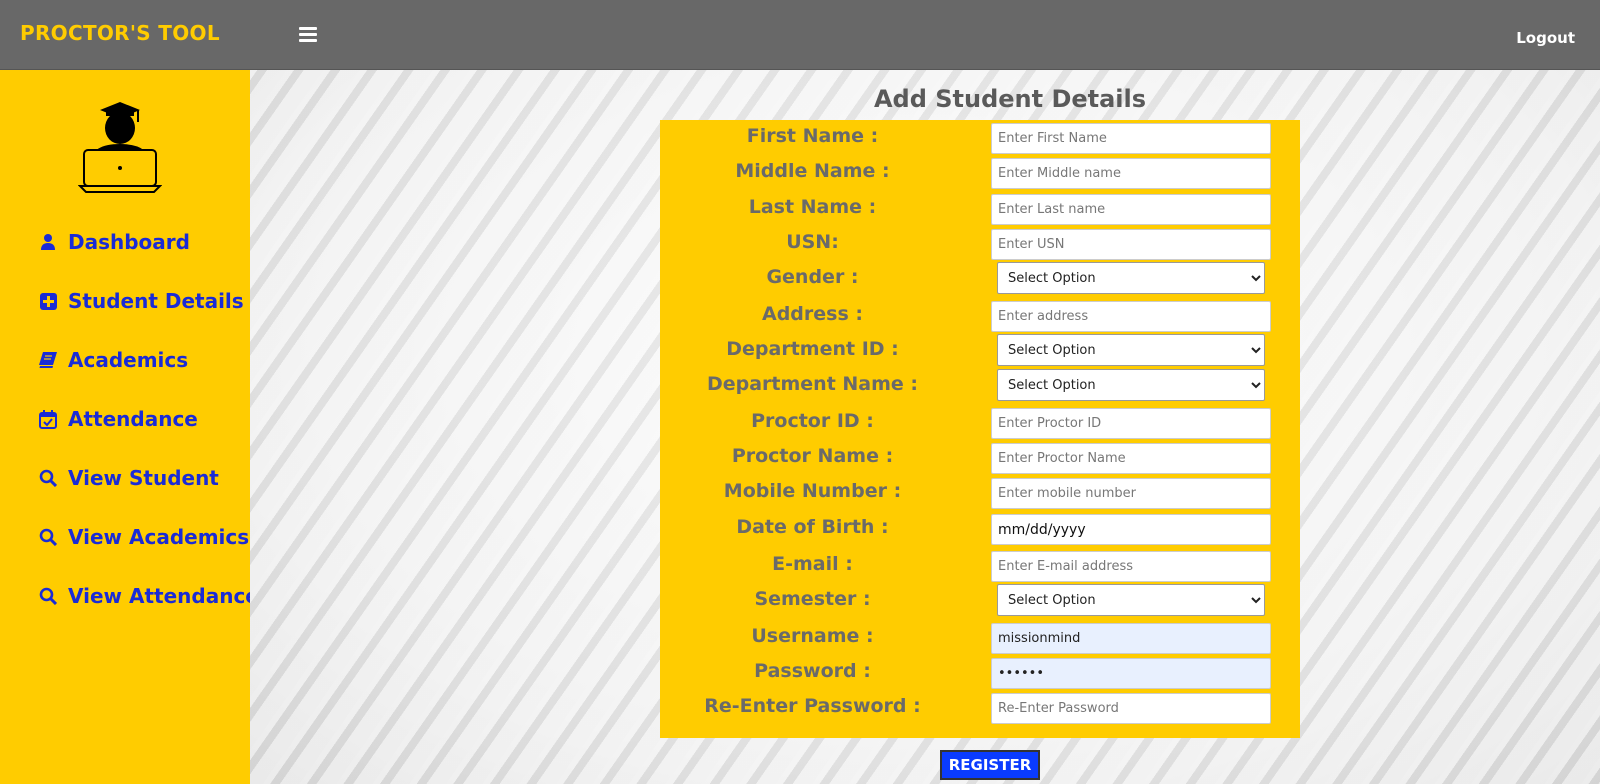 This screenshot has height=784, width=1600. I want to click on field-label: USN:, so click(812, 242).